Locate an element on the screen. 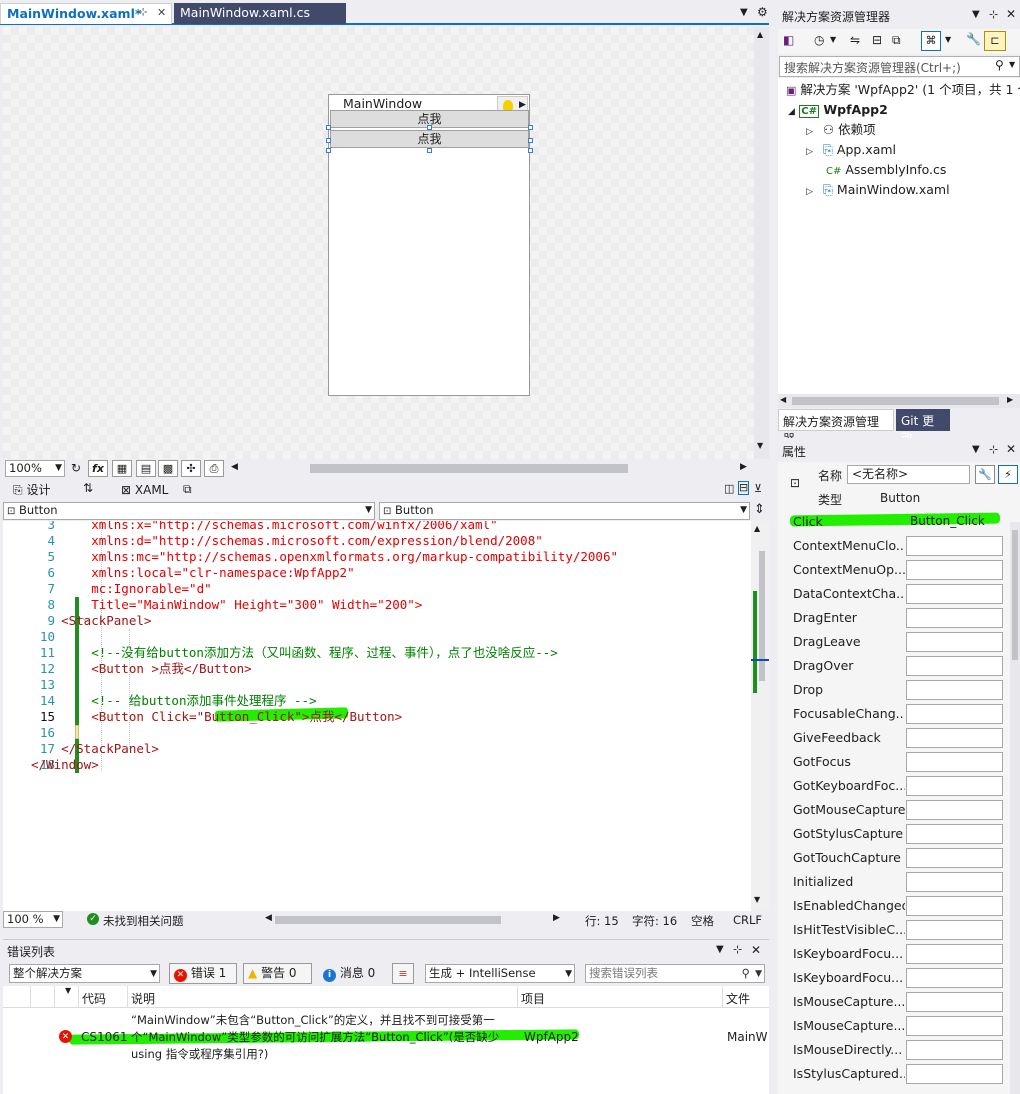 The width and height of the screenshot is (1020, 1094). tree-item-app-xaml: ▷ ⎘ App.xaml is located at coordinates (851, 150).